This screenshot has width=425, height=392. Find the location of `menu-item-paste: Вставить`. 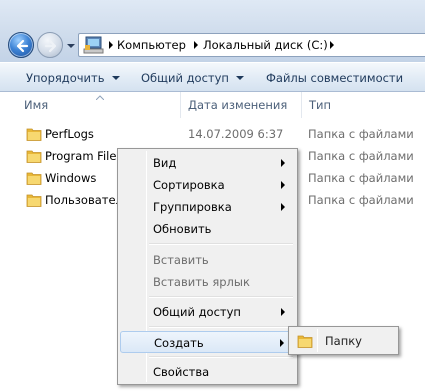

menu-item-paste: Вставить is located at coordinates (207, 260).